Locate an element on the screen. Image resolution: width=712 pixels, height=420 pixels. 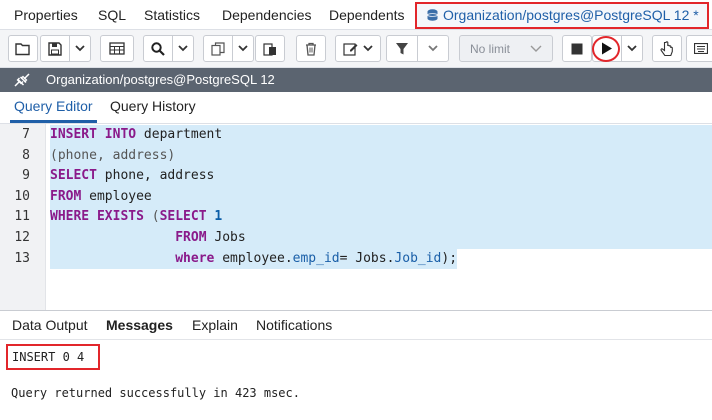
line-number: 10 is located at coordinates (22, 196).